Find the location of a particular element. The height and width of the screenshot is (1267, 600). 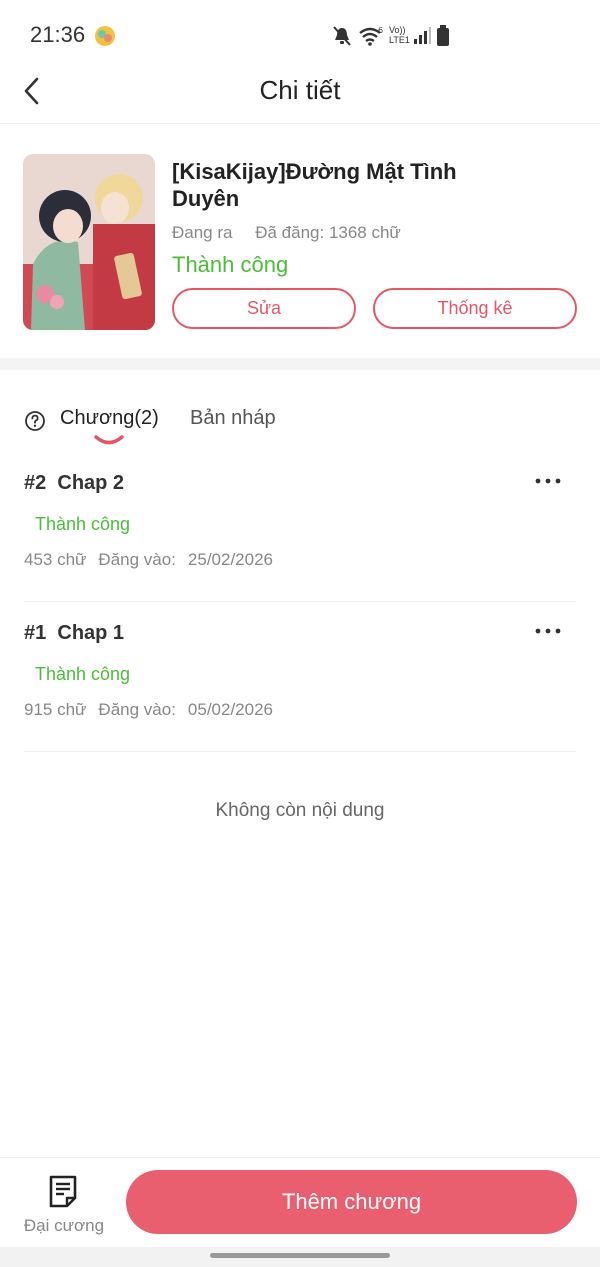

chapter-heading: #2 Chap 2 is located at coordinates (74, 483).